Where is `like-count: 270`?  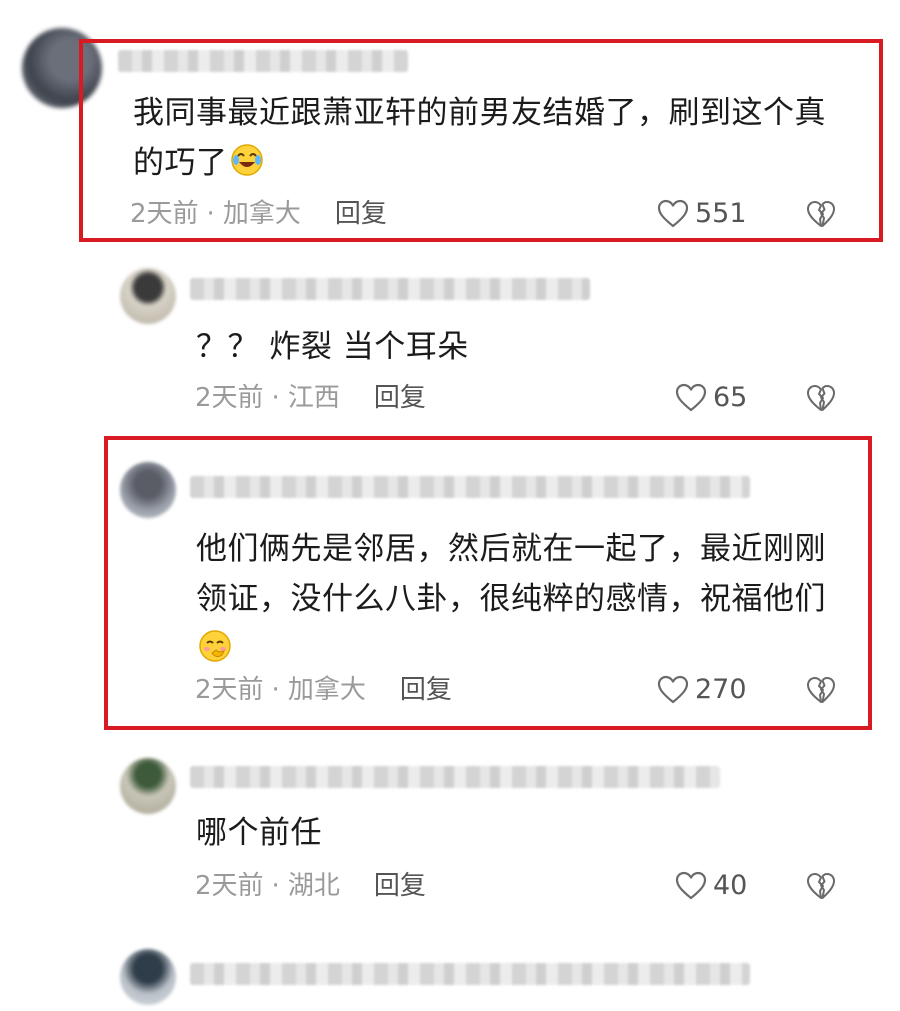
like-count: 270 is located at coordinates (721, 689).